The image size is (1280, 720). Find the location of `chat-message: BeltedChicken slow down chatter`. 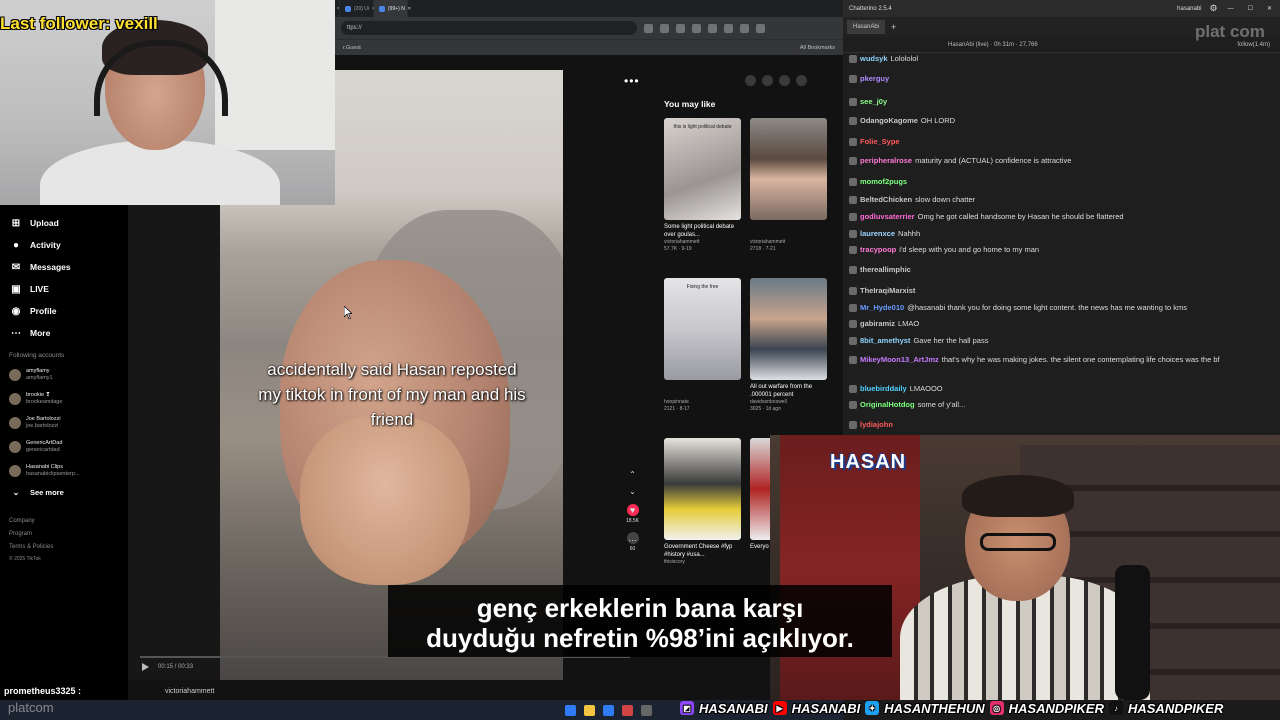

chat-message: BeltedChicken slow down chatter is located at coordinates (912, 199).